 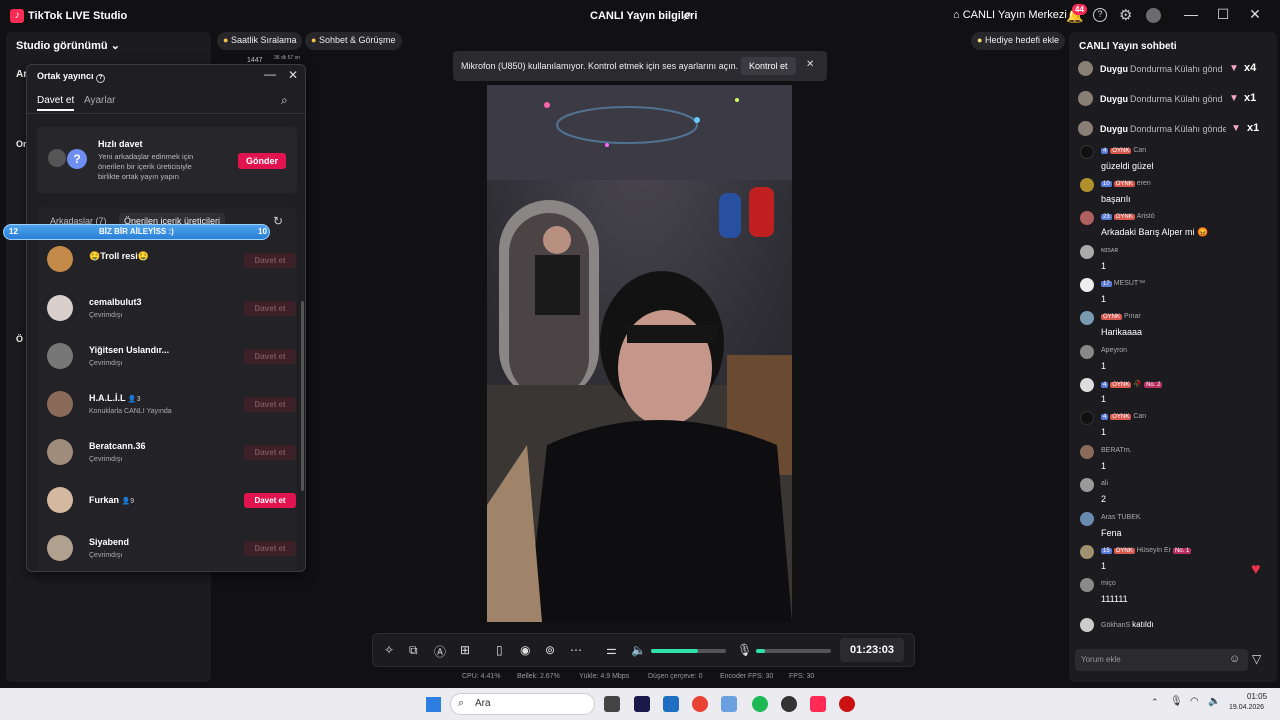 I want to click on emoji-icon: ☺, so click(x=1234, y=659).